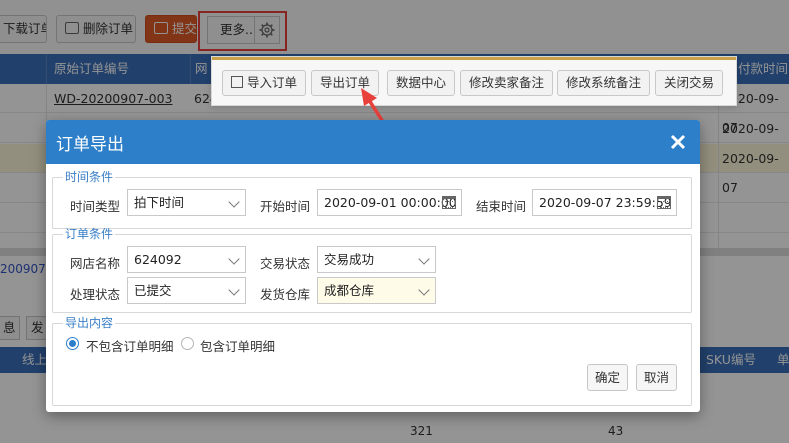 The width and height of the screenshot is (789, 443). I want to click on shop-name-label: 网店名称, so click(95, 263).